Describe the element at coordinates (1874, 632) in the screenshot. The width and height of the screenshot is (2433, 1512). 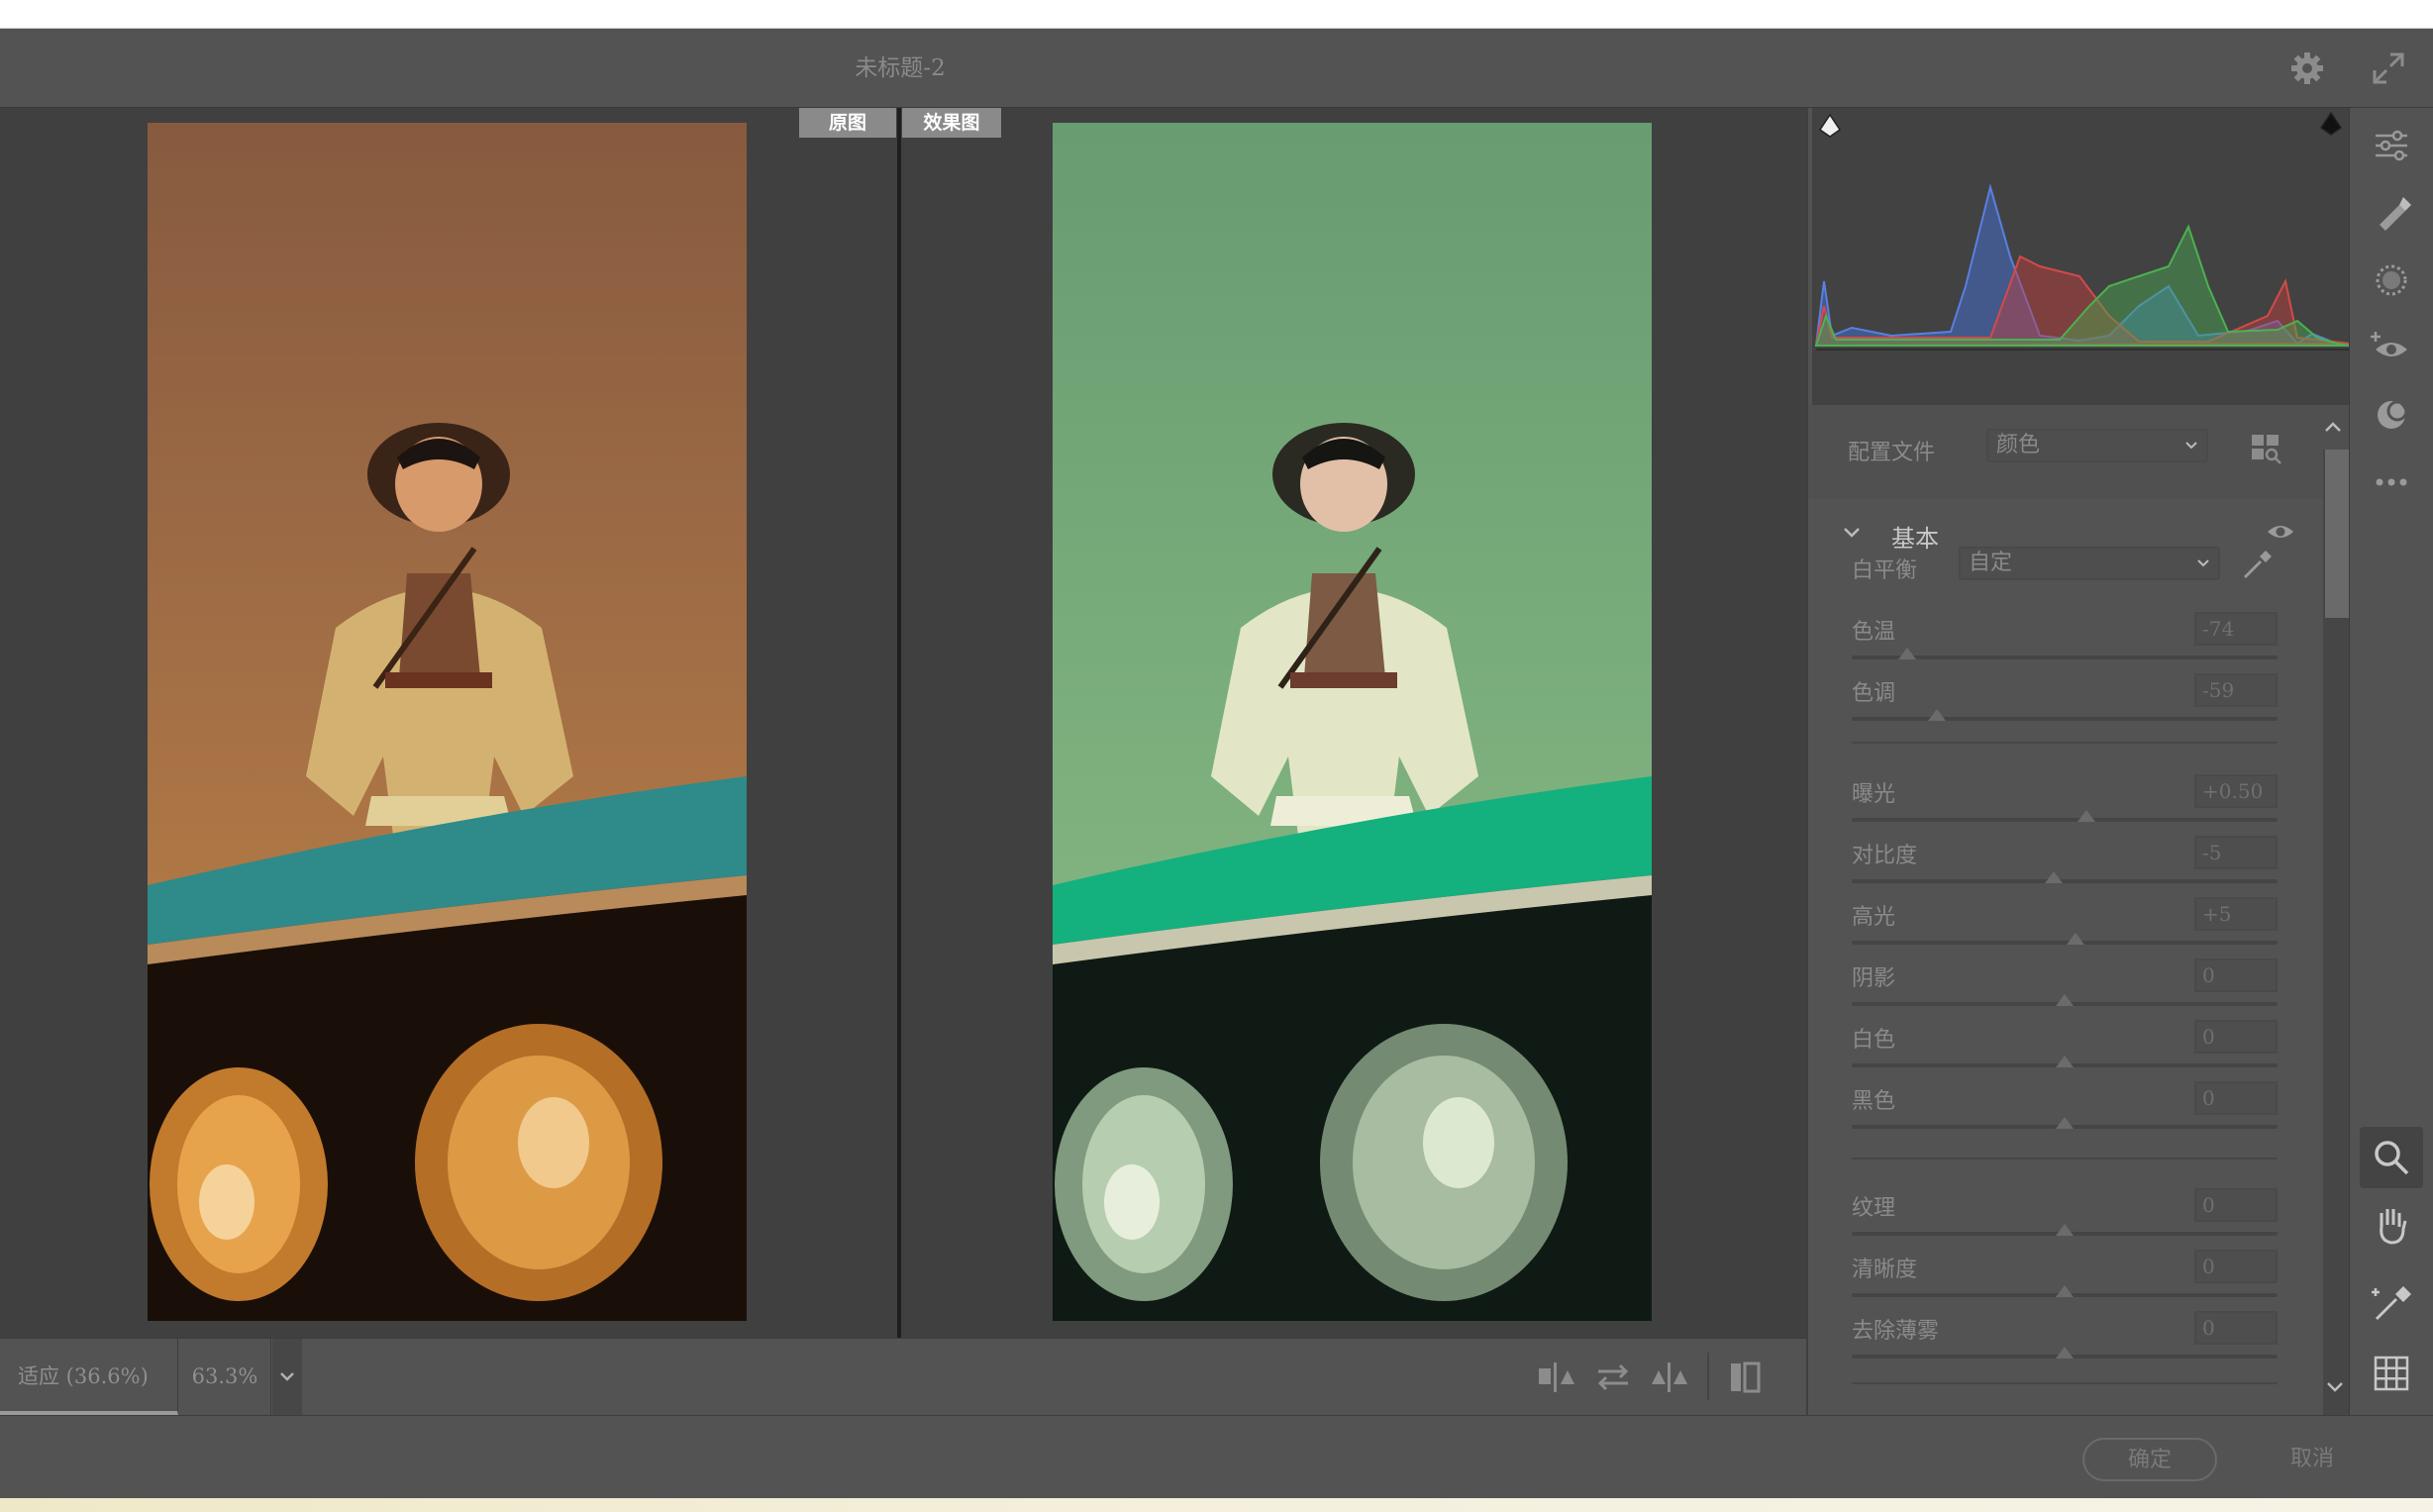
I see `slider-label: 色温` at that location.